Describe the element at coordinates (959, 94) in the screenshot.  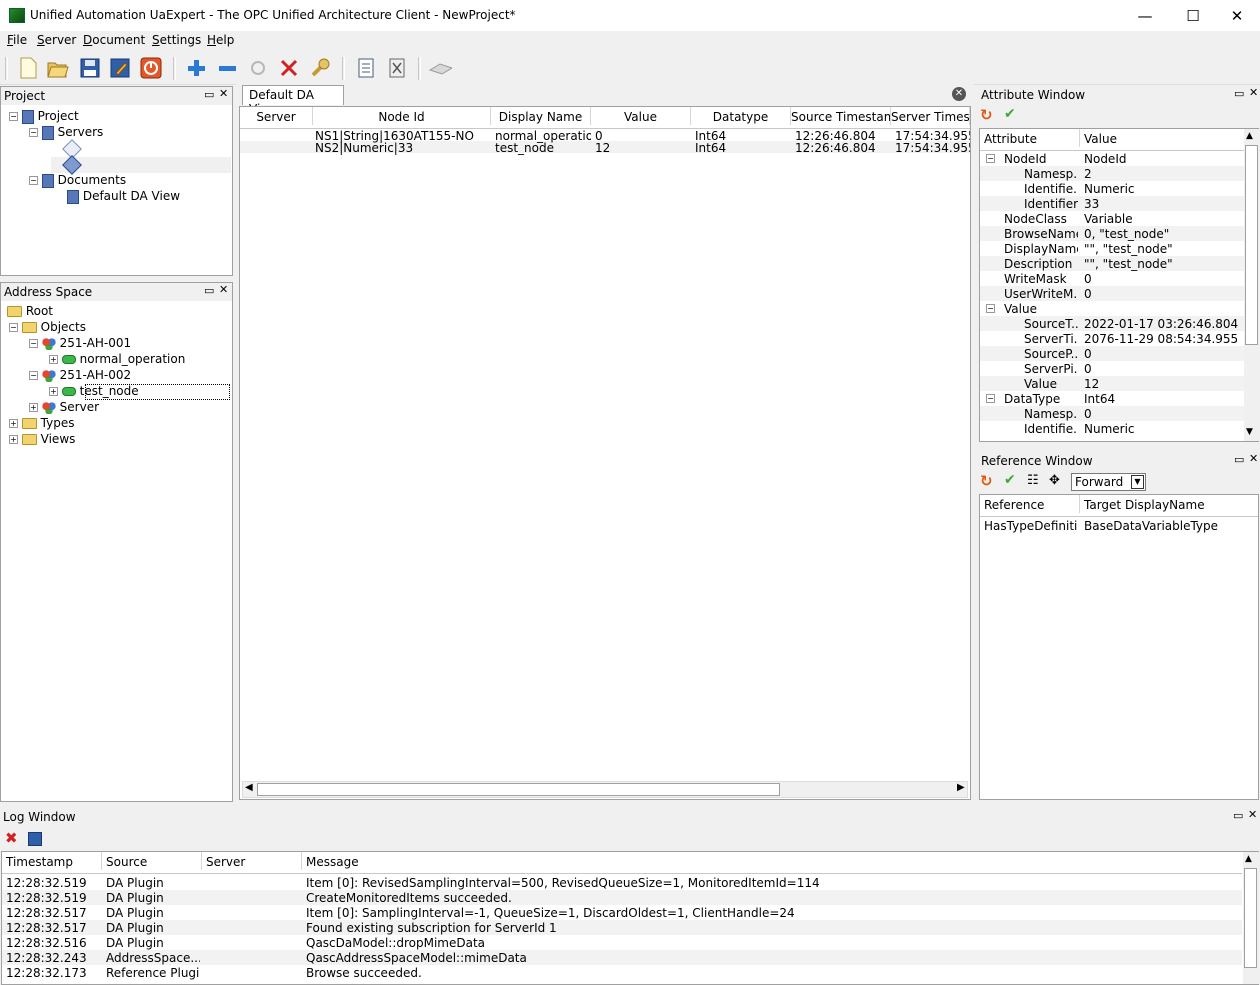
I see `close-tab-icon: ✕` at that location.